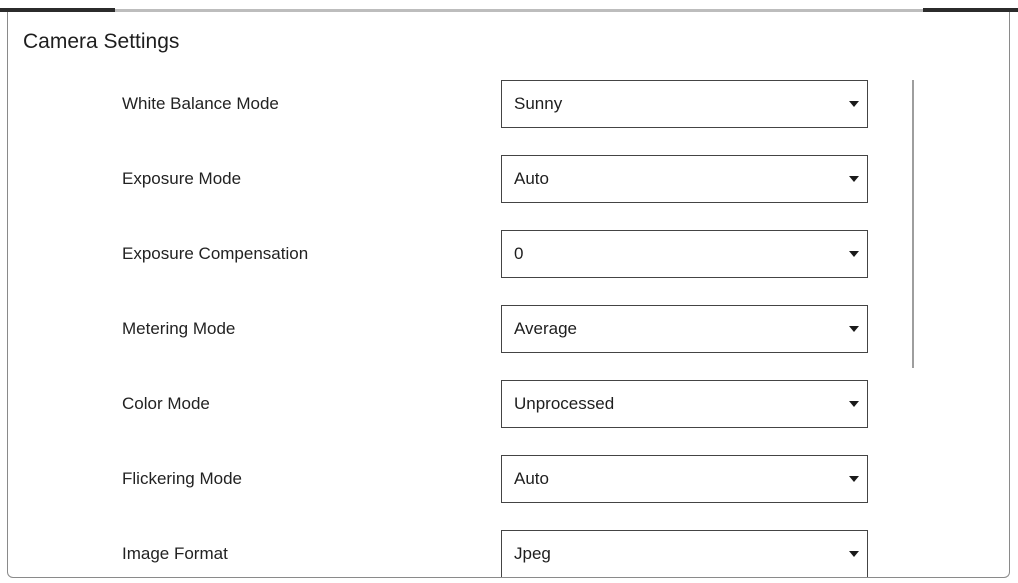  Describe the element at coordinates (519, 253) in the screenshot. I see `select-value: 0` at that location.